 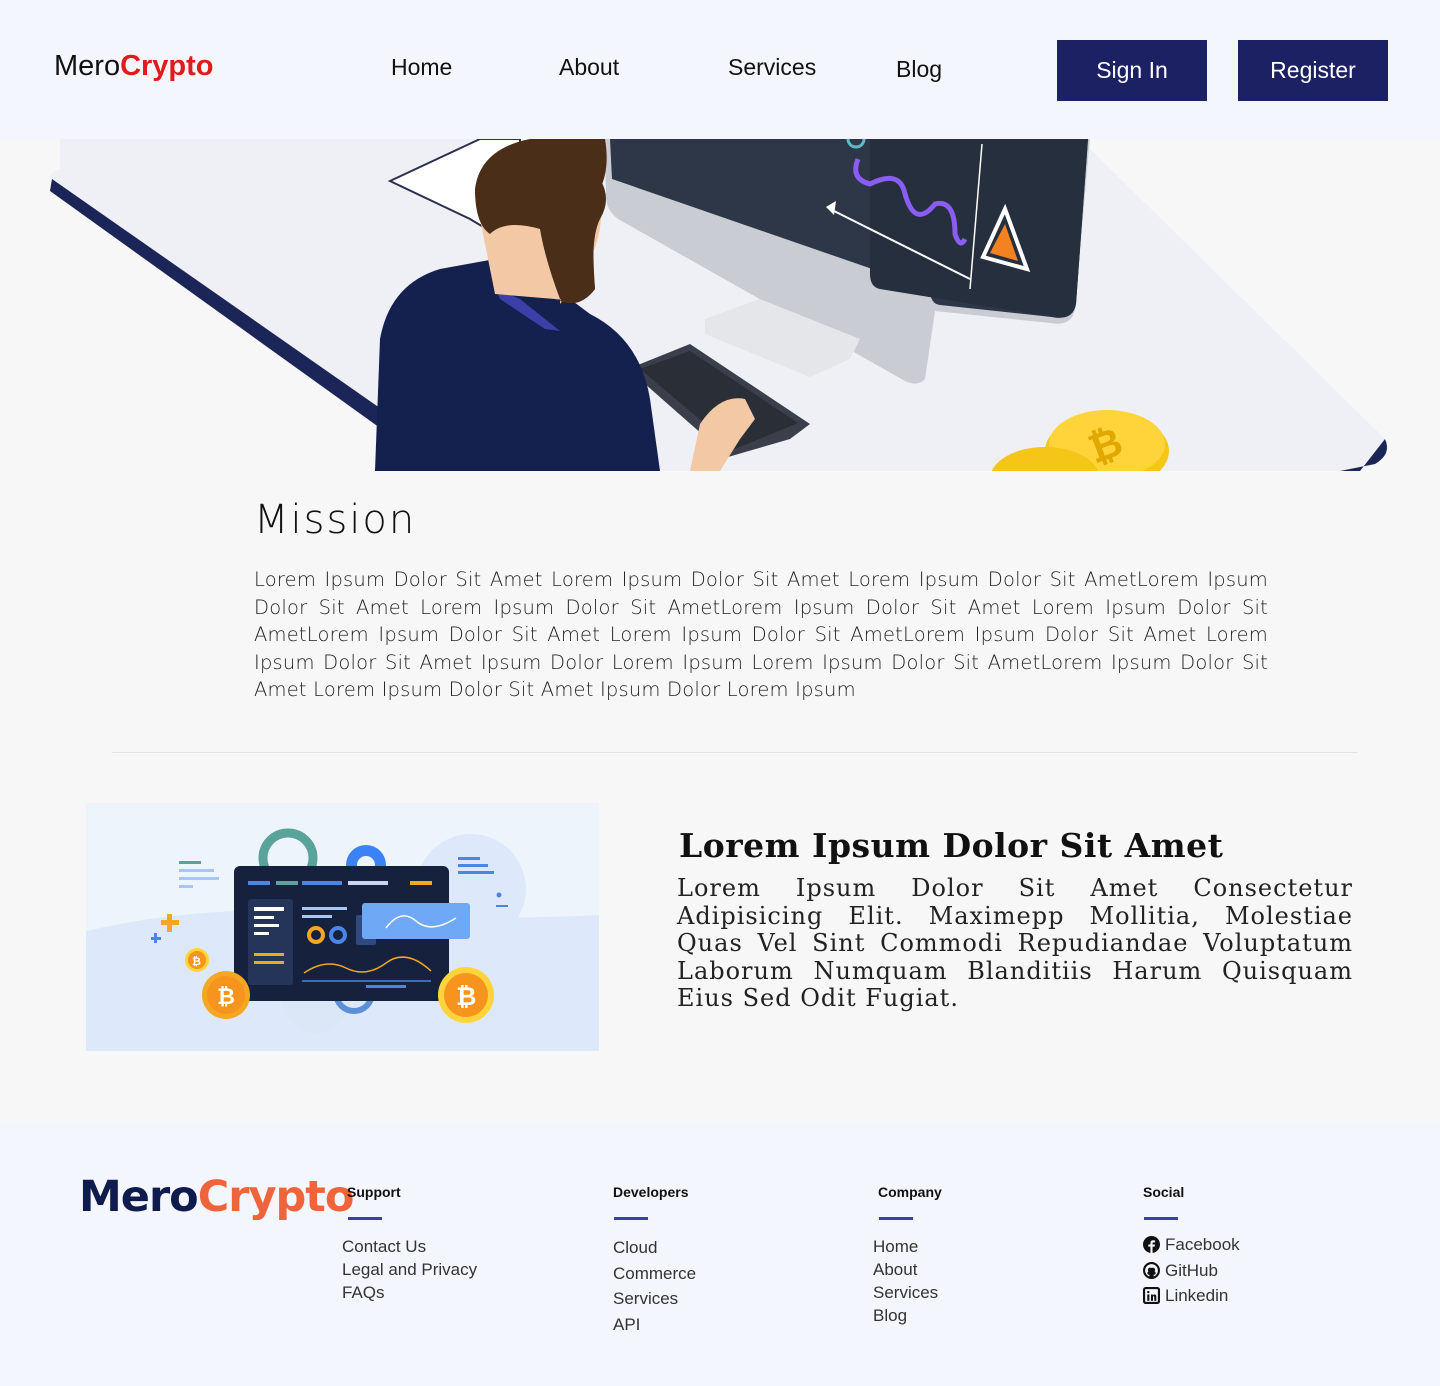 I want to click on section-divider, so click(x=735, y=752).